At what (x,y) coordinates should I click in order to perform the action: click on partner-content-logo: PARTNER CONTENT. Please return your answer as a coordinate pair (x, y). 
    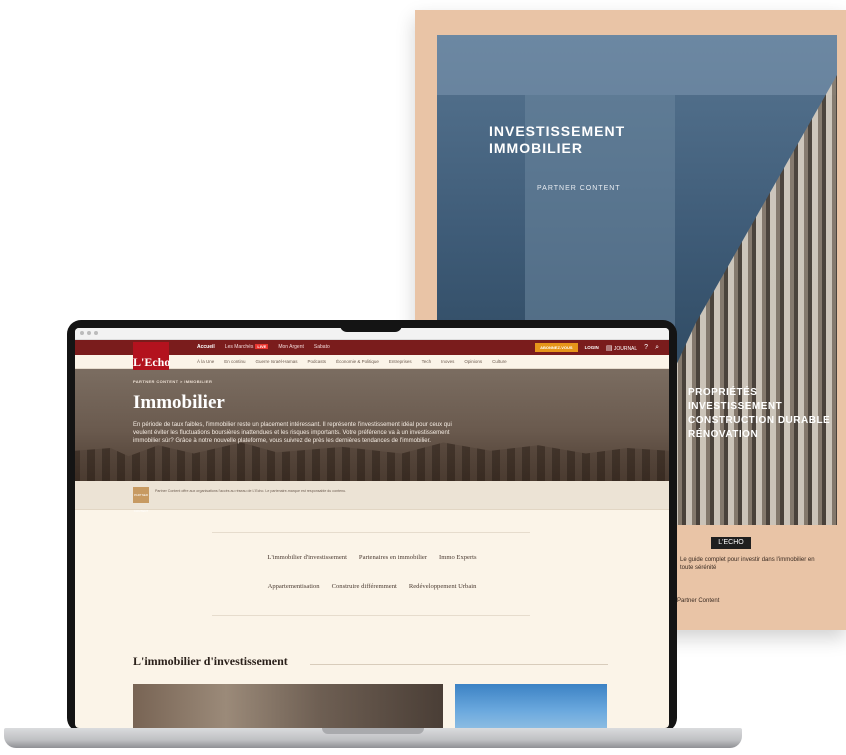
    Looking at the image, I should click on (141, 500).